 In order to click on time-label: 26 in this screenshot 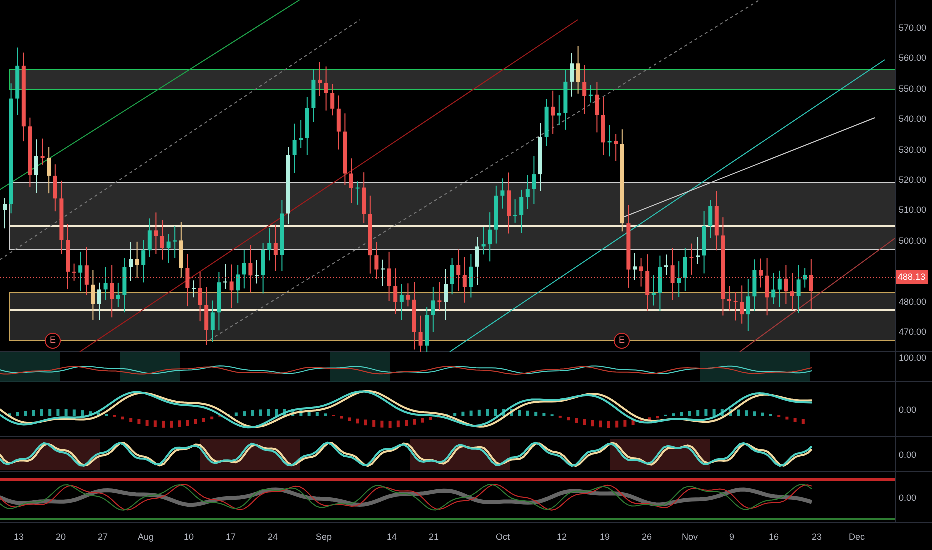, I will do `click(647, 537)`.